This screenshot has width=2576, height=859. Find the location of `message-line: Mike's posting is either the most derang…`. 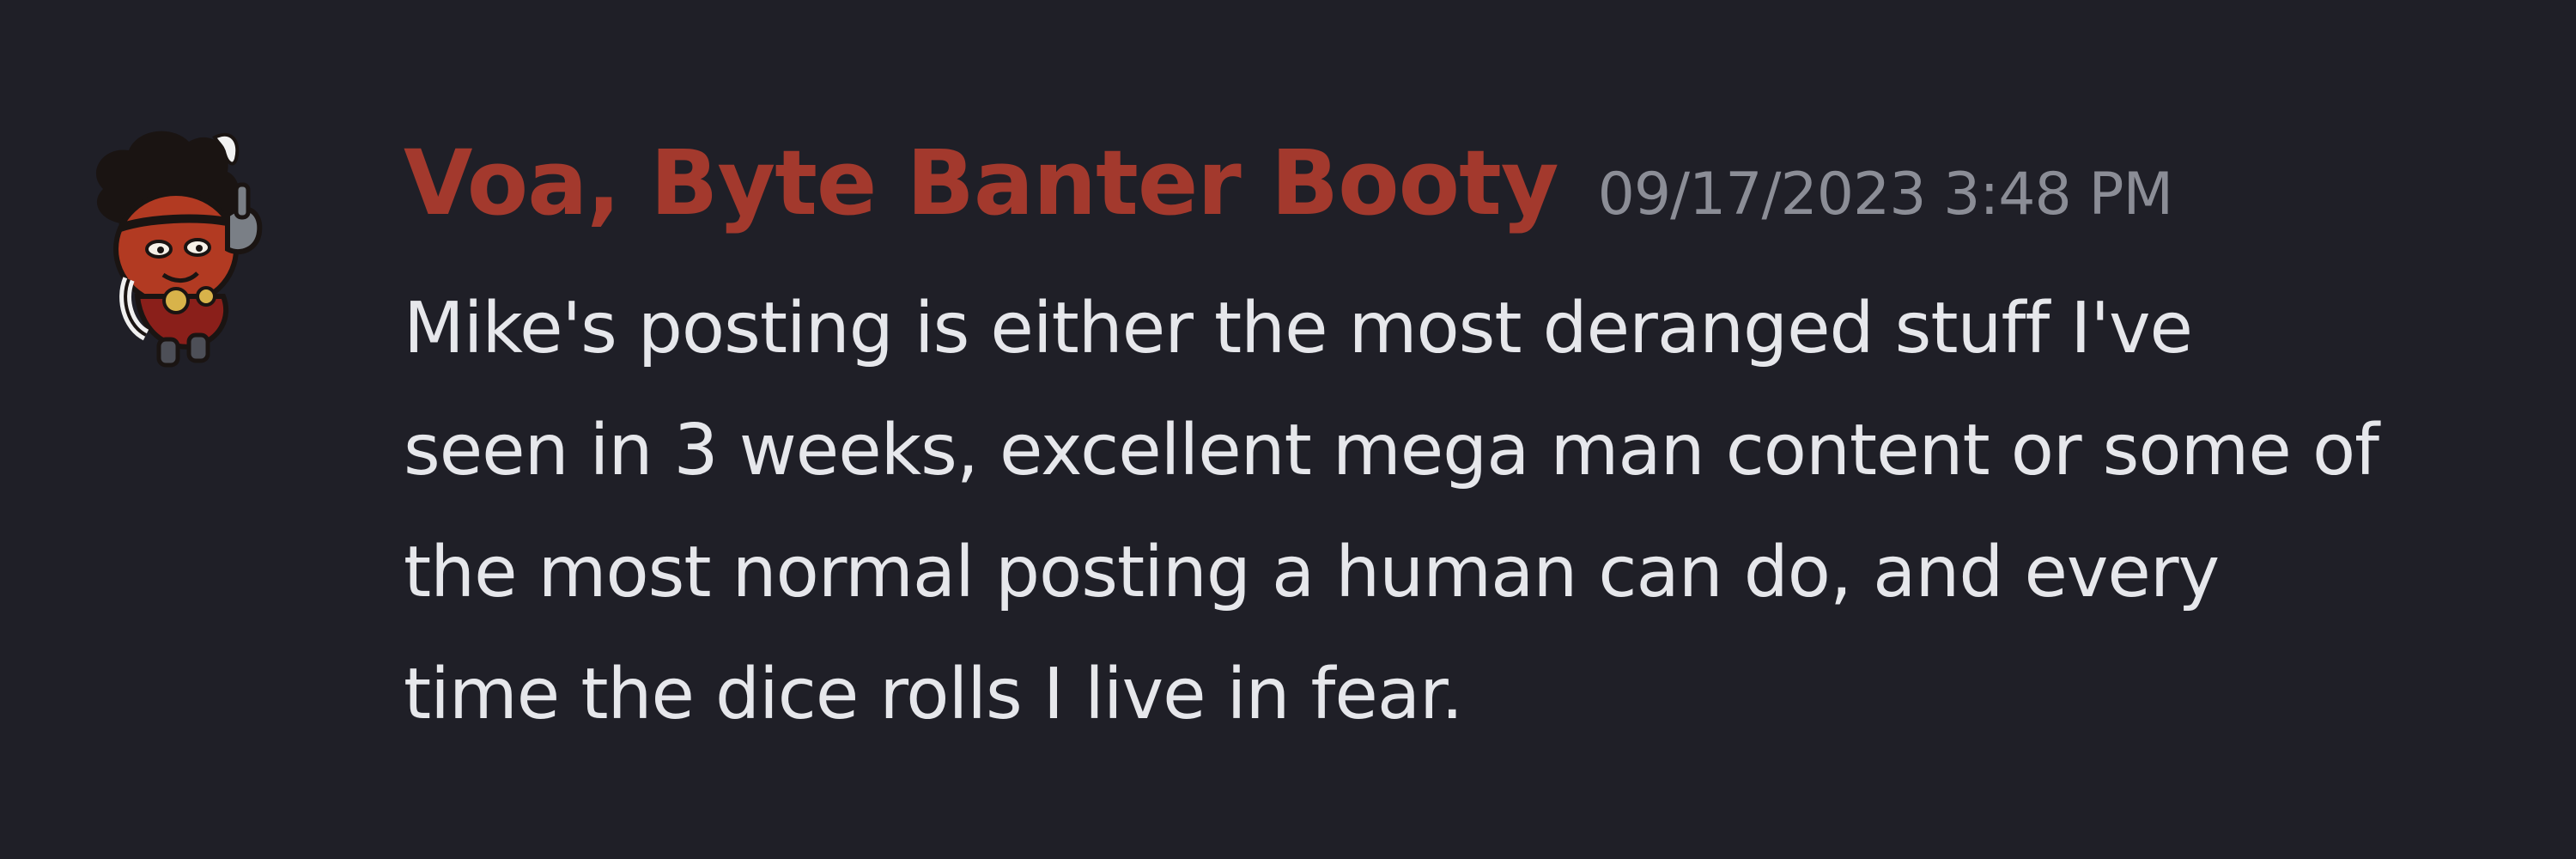

message-line: Mike's posting is either the most derang… is located at coordinates (1298, 328).